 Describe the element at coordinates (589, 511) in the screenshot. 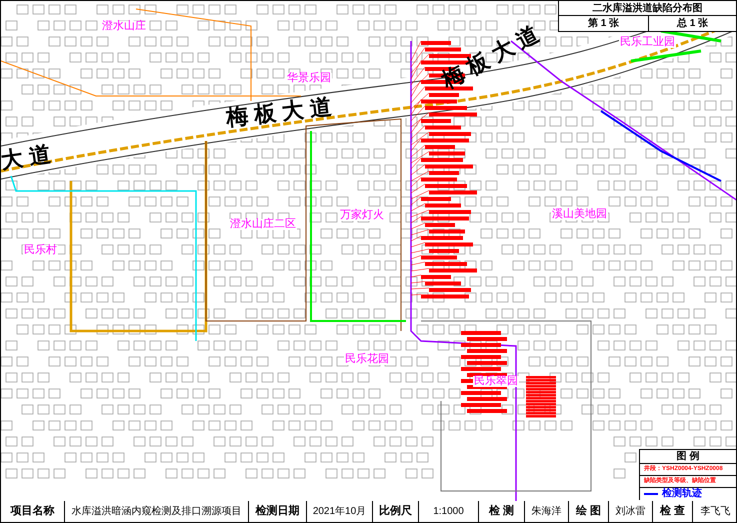

I see `footer-label: 绘 图` at that location.